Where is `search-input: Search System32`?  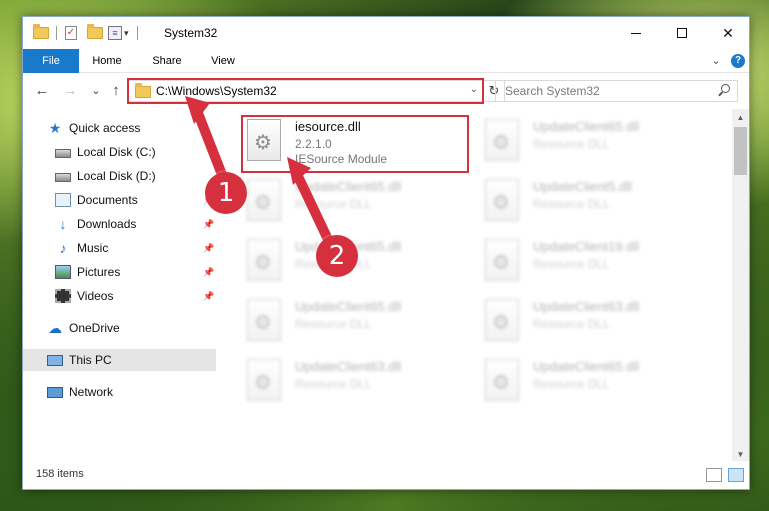
search-input: Search System32 is located at coordinates (616, 91).